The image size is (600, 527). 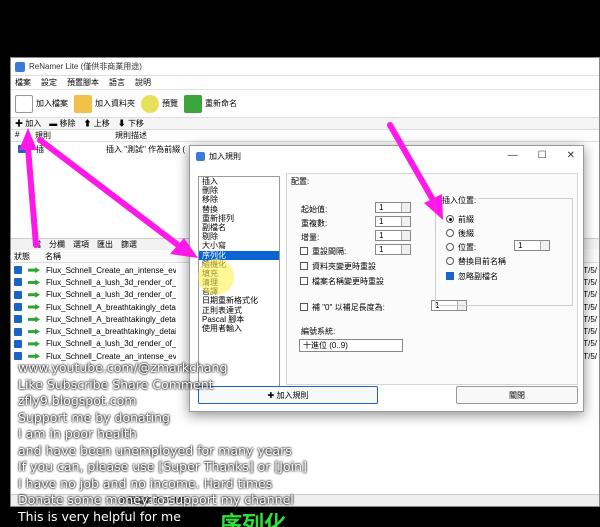 I want to click on big-caption: 序列化, so click(x=253, y=519).